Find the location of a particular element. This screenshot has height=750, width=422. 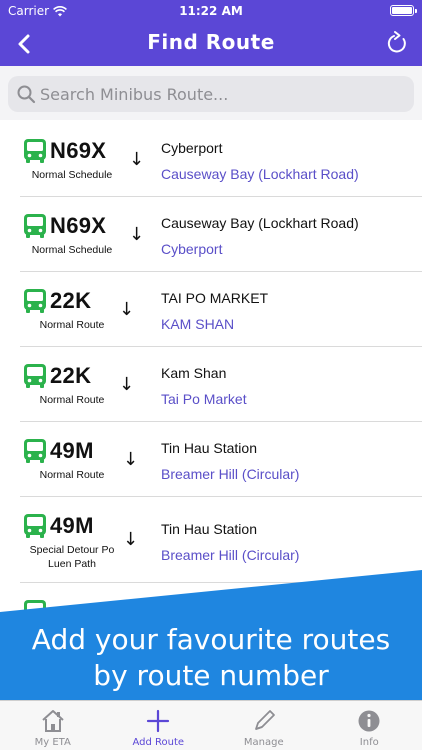

route-origin: Kam Shan is located at coordinates (194, 373).